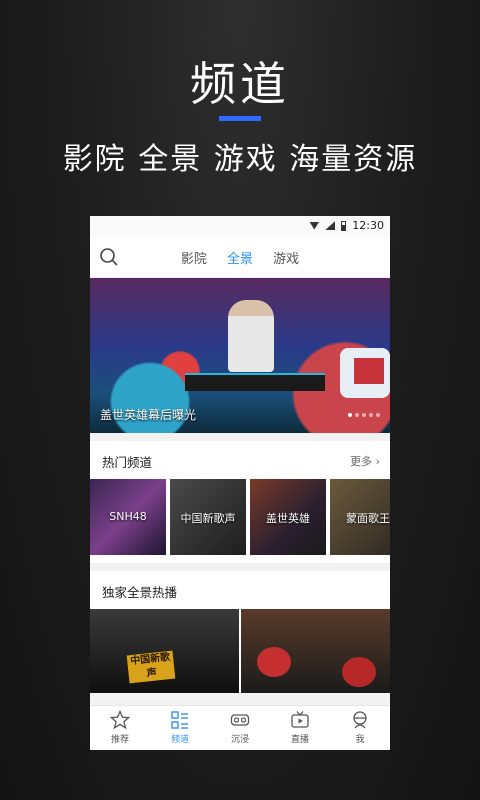  Describe the element at coordinates (151, 667) in the screenshot. I see `show-logo: 中国新歌声` at that location.